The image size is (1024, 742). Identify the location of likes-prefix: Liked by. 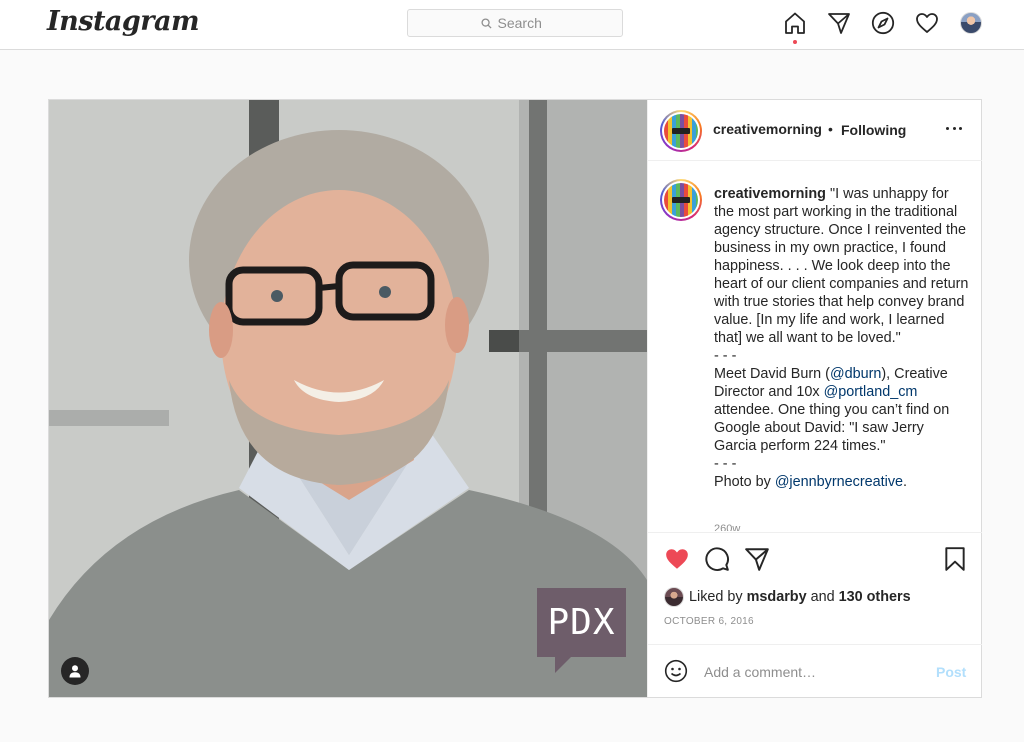
(716, 597).